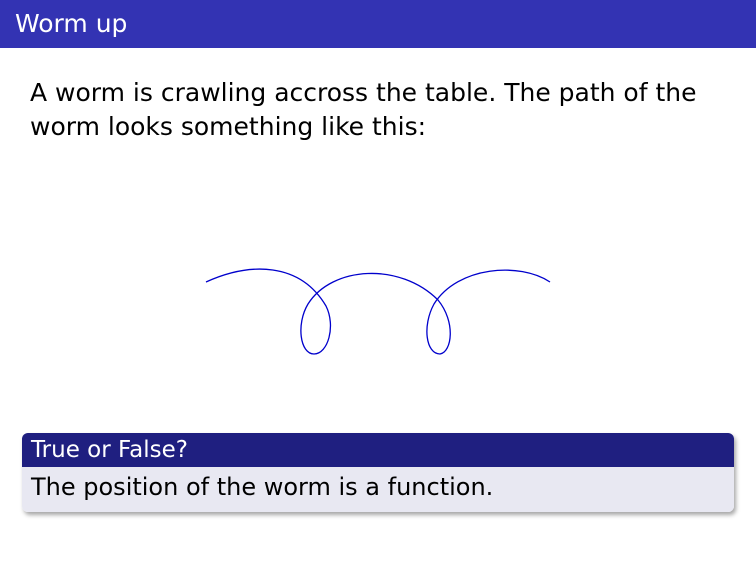  What do you see at coordinates (378, 24) in the screenshot?
I see `slide-title-bar: Worm up` at bounding box center [378, 24].